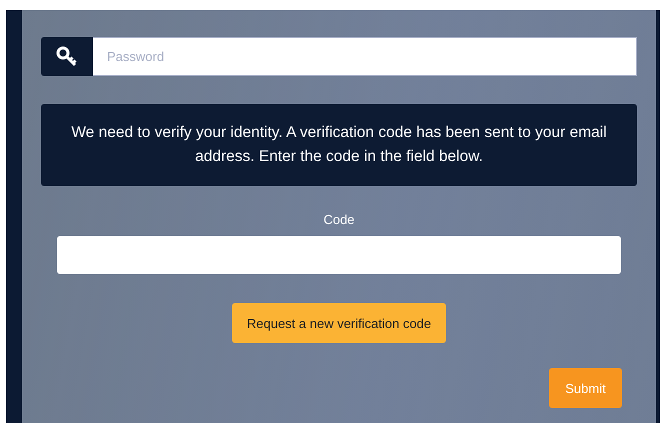  Describe the element at coordinates (339, 255) in the screenshot. I see `code-field` at that location.